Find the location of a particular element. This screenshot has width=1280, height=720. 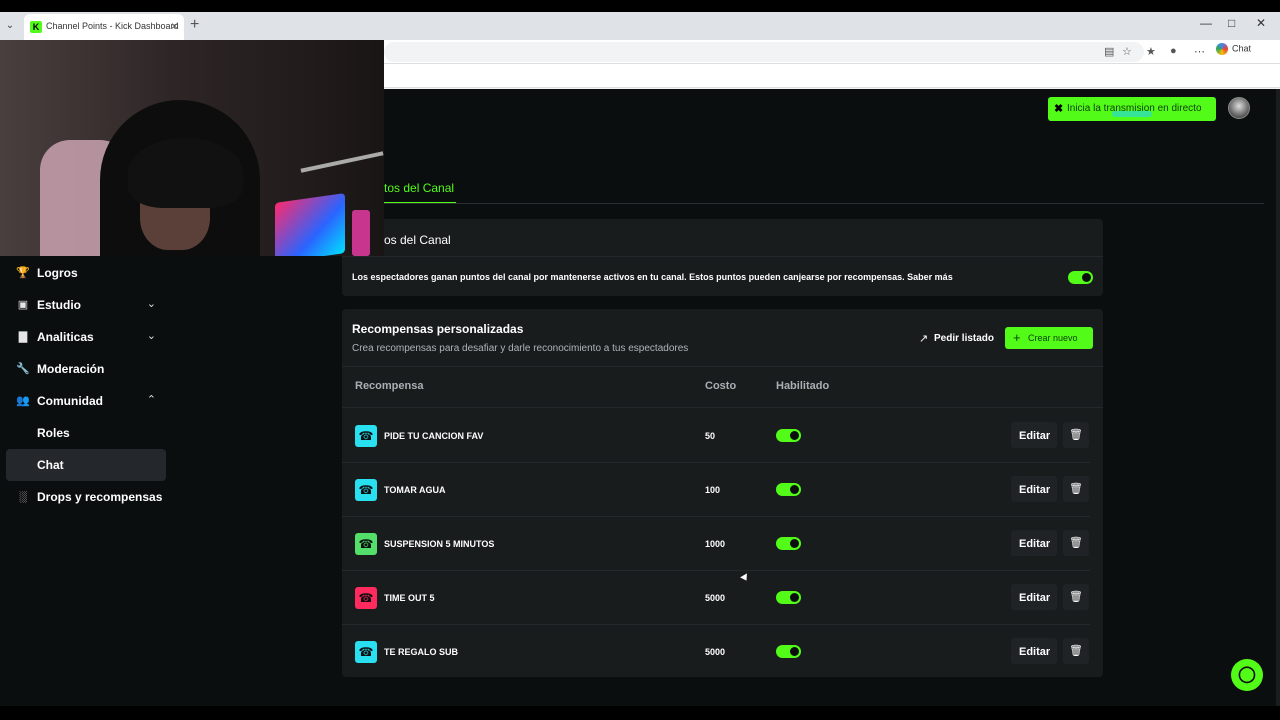

table-row: ☎ PIDE TU CANCION FAV 50 Editar 🗑 is located at coordinates (716, 436).